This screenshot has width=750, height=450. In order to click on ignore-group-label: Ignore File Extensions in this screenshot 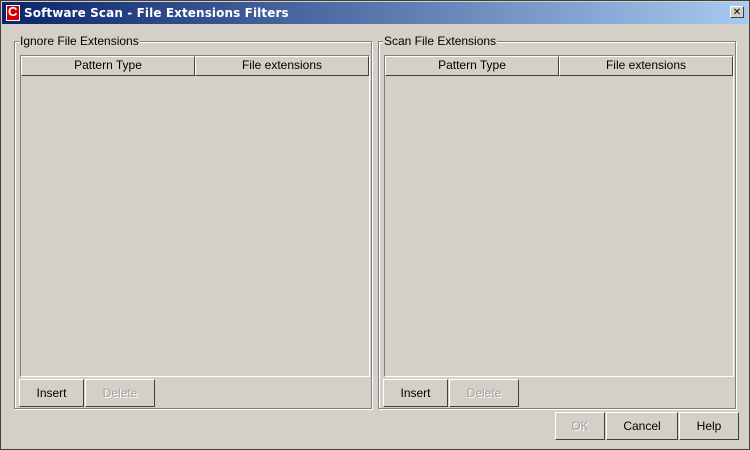, I will do `click(79, 41)`.